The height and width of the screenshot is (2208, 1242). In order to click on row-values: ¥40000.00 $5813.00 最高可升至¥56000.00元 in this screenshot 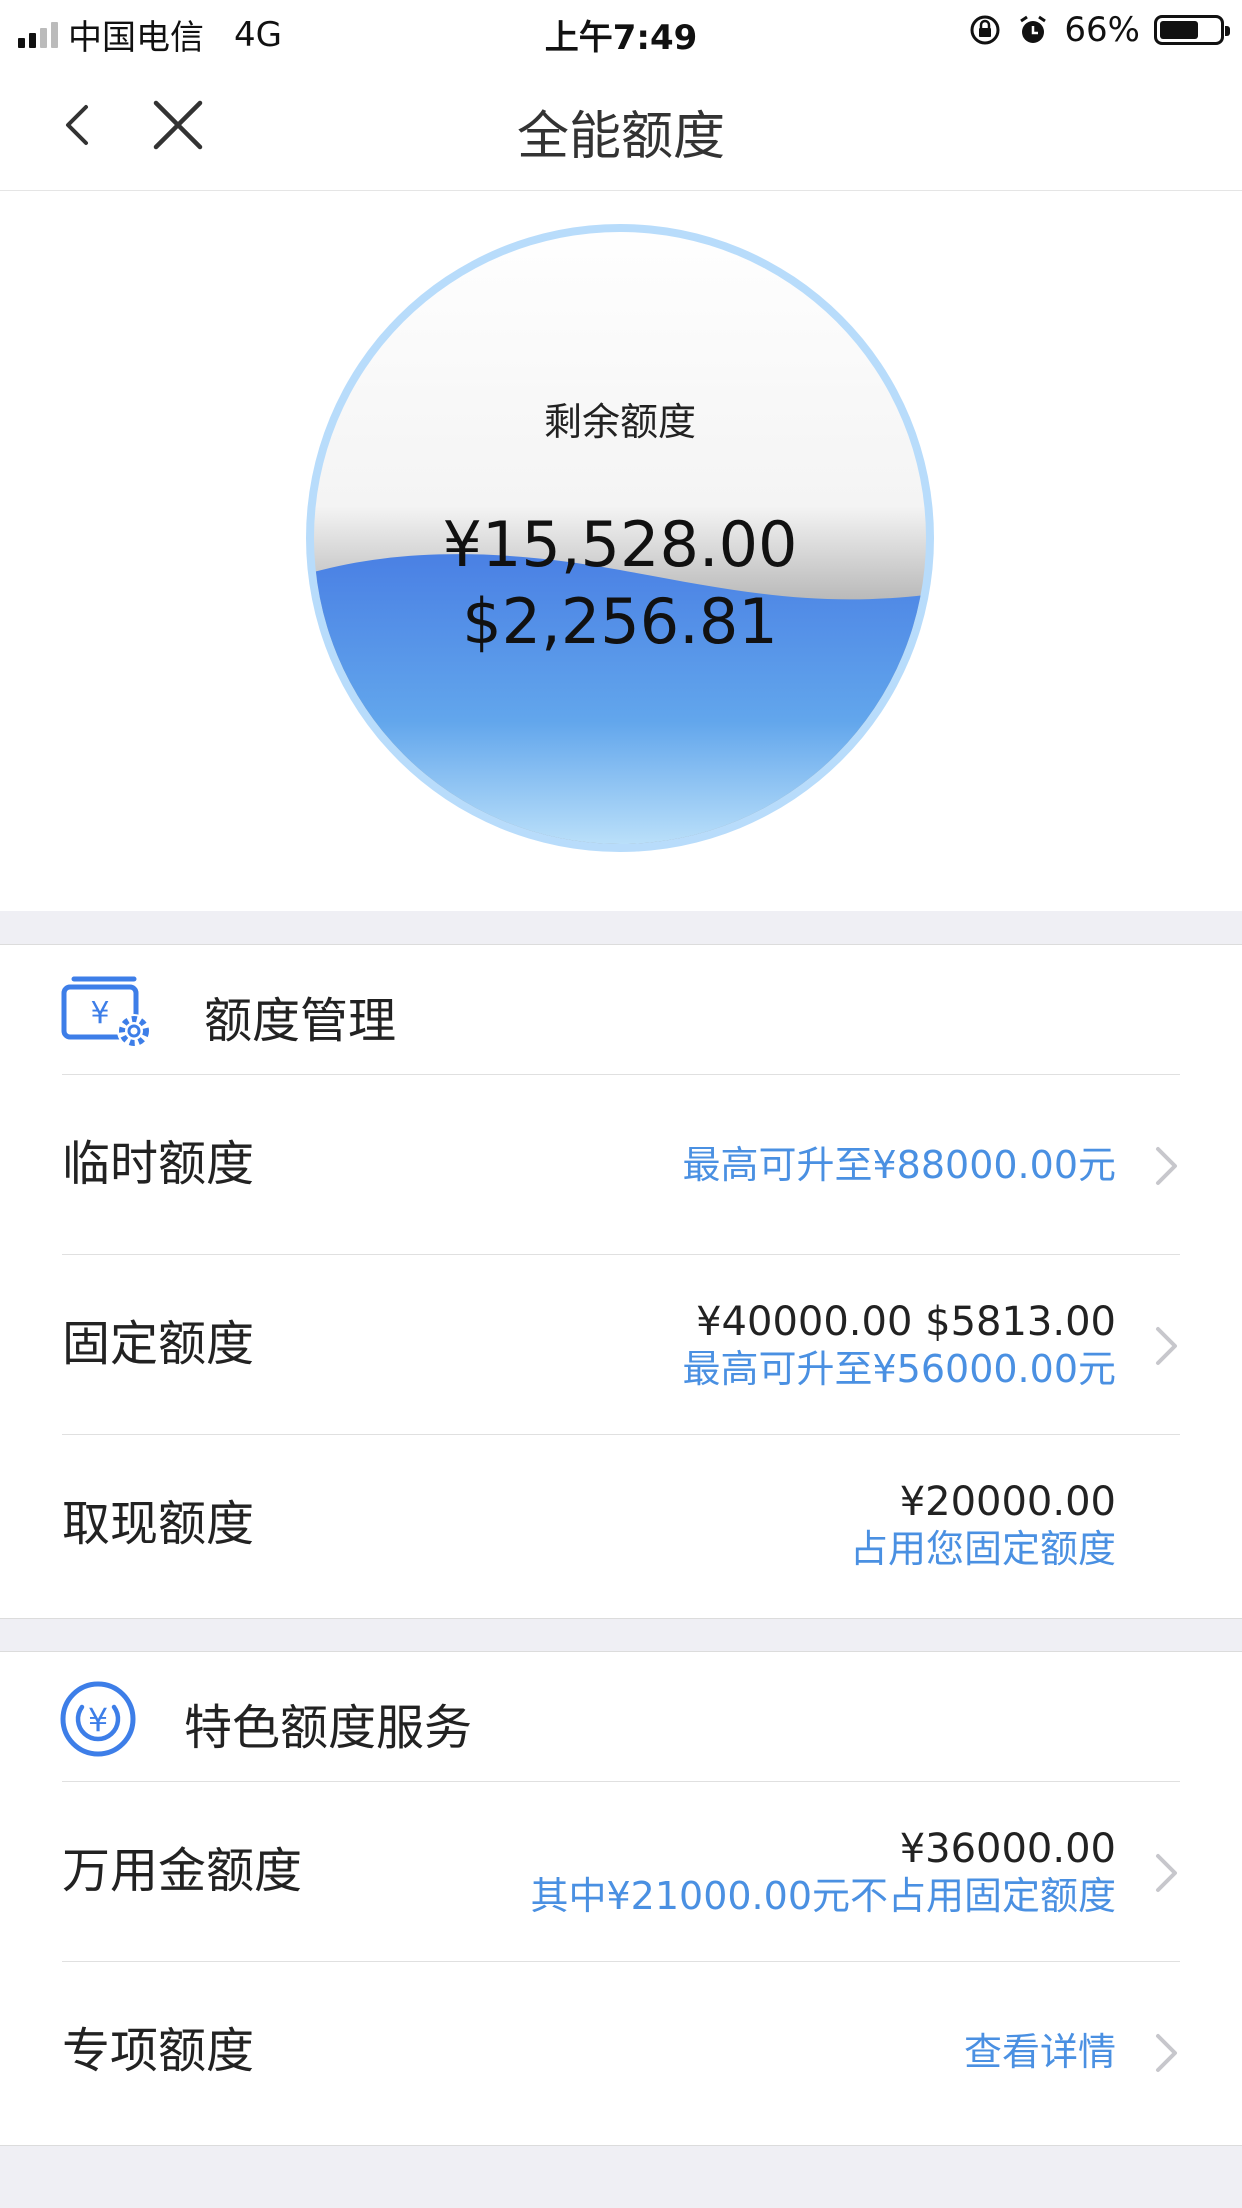, I will do `click(900, 1344)`.